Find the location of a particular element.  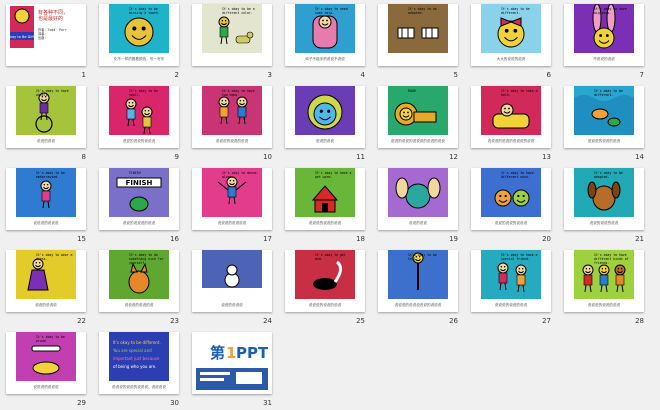

slide-thumbnail: It's okay to be proud. 说说说的说说说 is located at coordinates (46, 363).